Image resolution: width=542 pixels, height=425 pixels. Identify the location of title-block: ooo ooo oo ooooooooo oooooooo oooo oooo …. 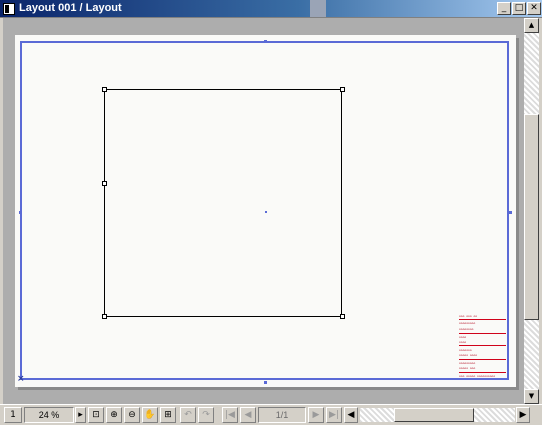
(482, 347).